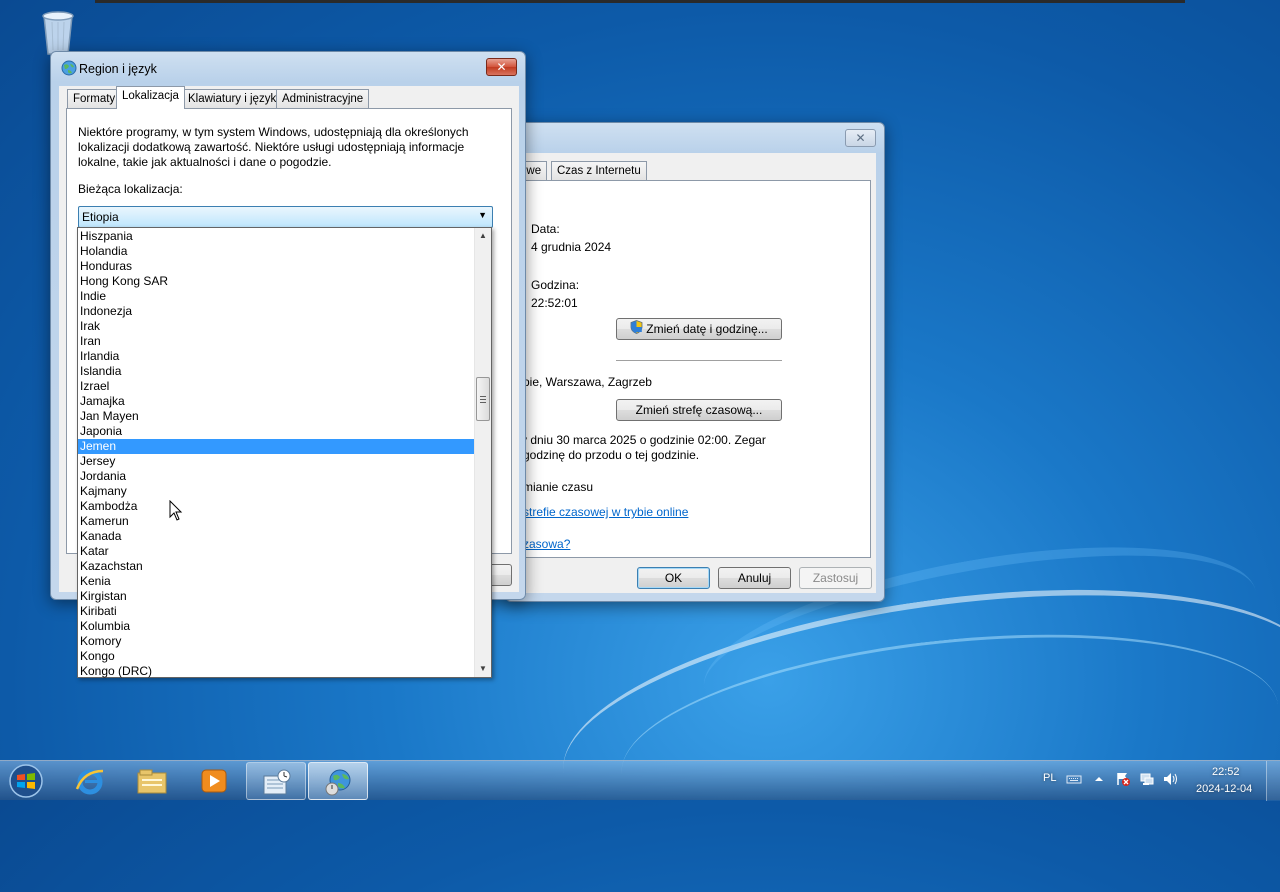 Image resolution: width=1280 pixels, height=892 pixels. I want to click on dropdown-item: Jan Mayen, so click(276, 416).